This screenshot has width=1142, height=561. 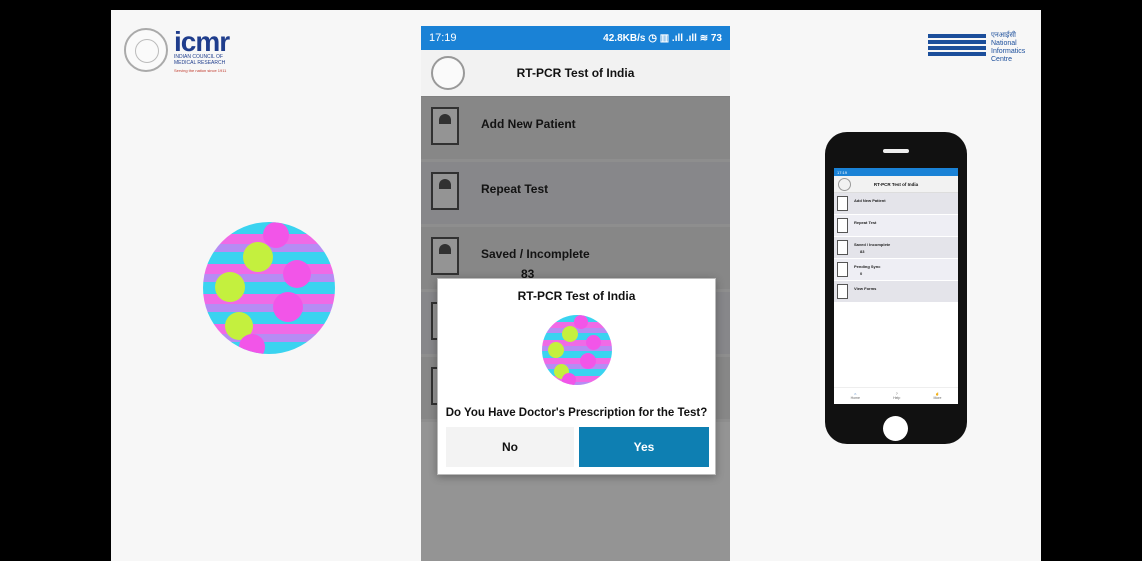 I want to click on mockup-menu-item: Repeat Test, so click(x=896, y=226).